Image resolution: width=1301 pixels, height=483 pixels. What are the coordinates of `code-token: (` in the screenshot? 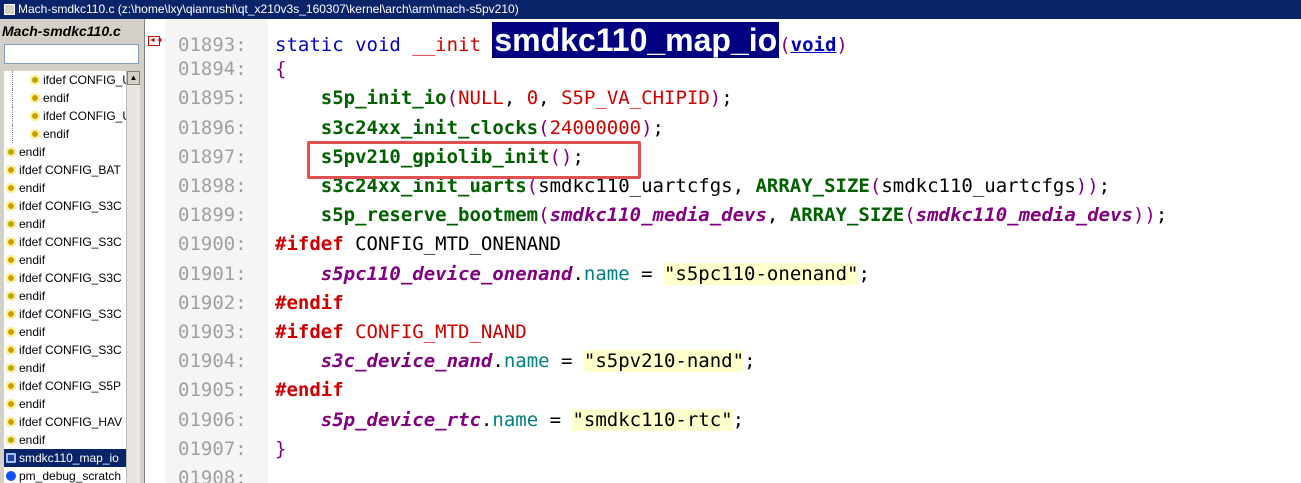 It's located at (910, 215).